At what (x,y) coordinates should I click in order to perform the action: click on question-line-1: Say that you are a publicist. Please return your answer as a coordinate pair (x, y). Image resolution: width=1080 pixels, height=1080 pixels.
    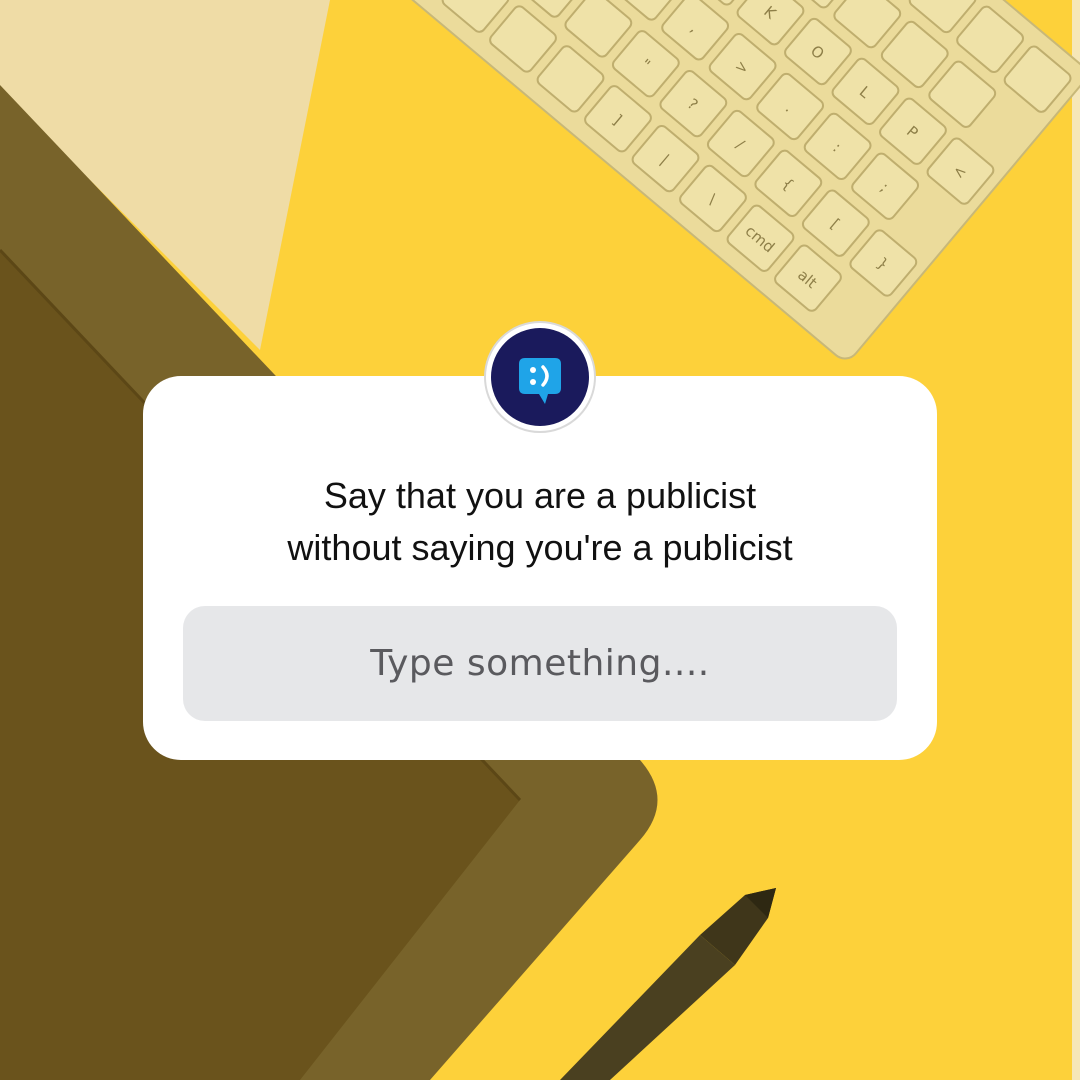
    Looking at the image, I should click on (540, 495).